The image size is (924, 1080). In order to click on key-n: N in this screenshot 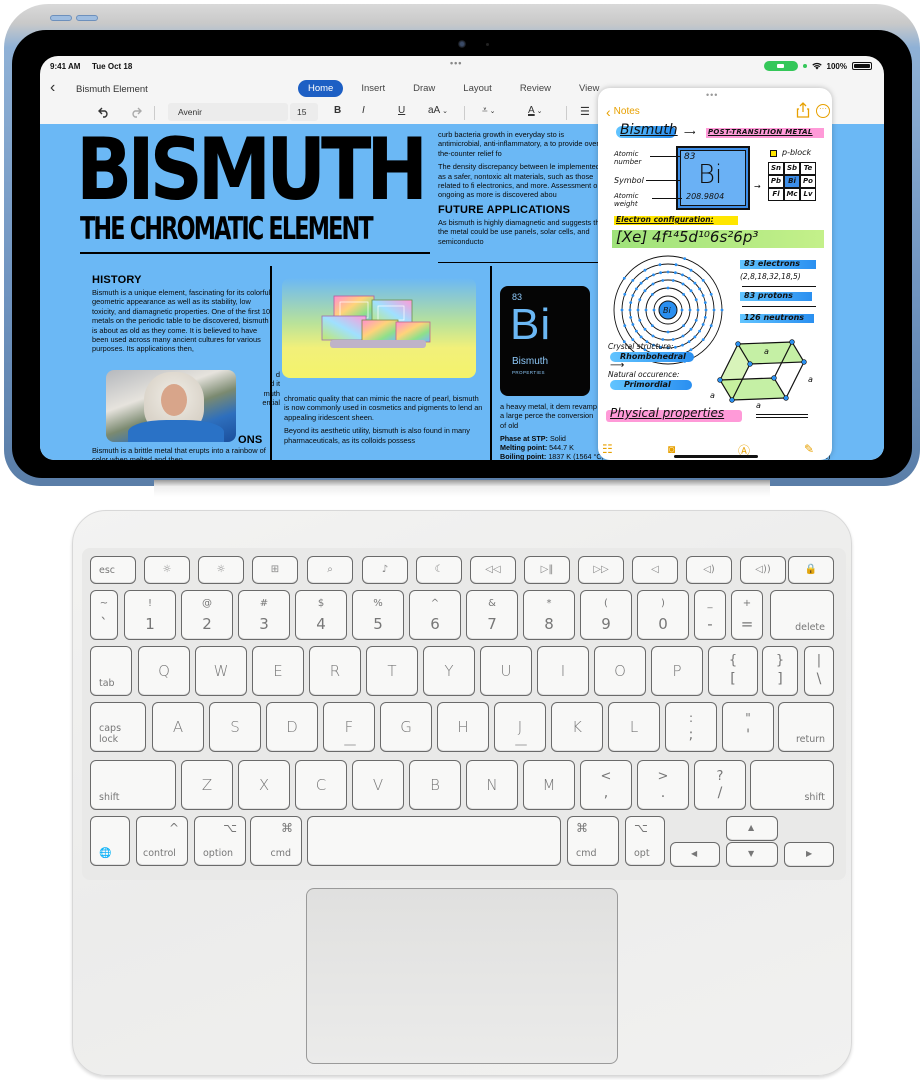, I will do `click(492, 785)`.